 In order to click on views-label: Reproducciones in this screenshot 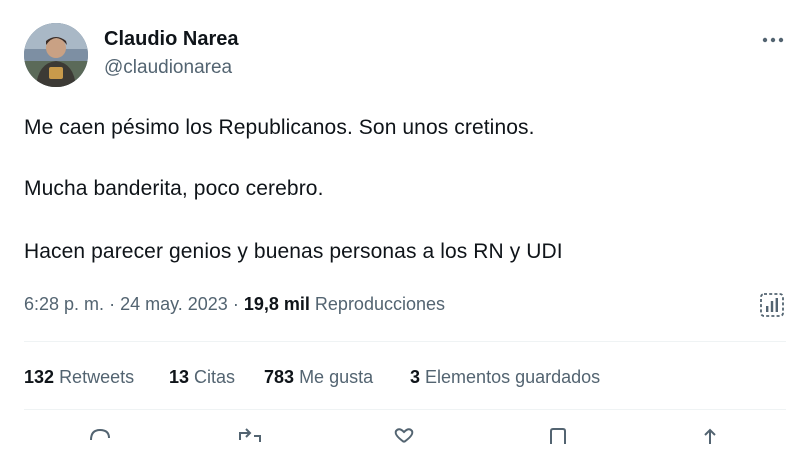, I will do `click(379, 304)`.